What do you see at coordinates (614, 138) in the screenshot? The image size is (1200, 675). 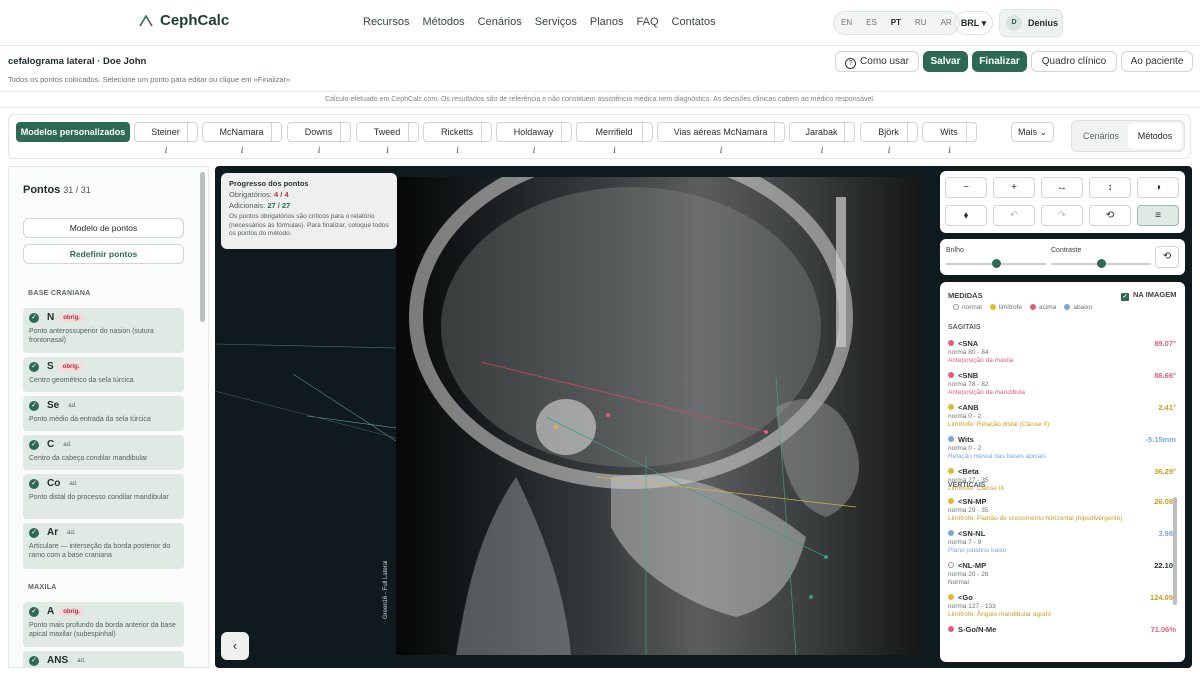 I see `method-merrifield: Merrifieldi` at bounding box center [614, 138].